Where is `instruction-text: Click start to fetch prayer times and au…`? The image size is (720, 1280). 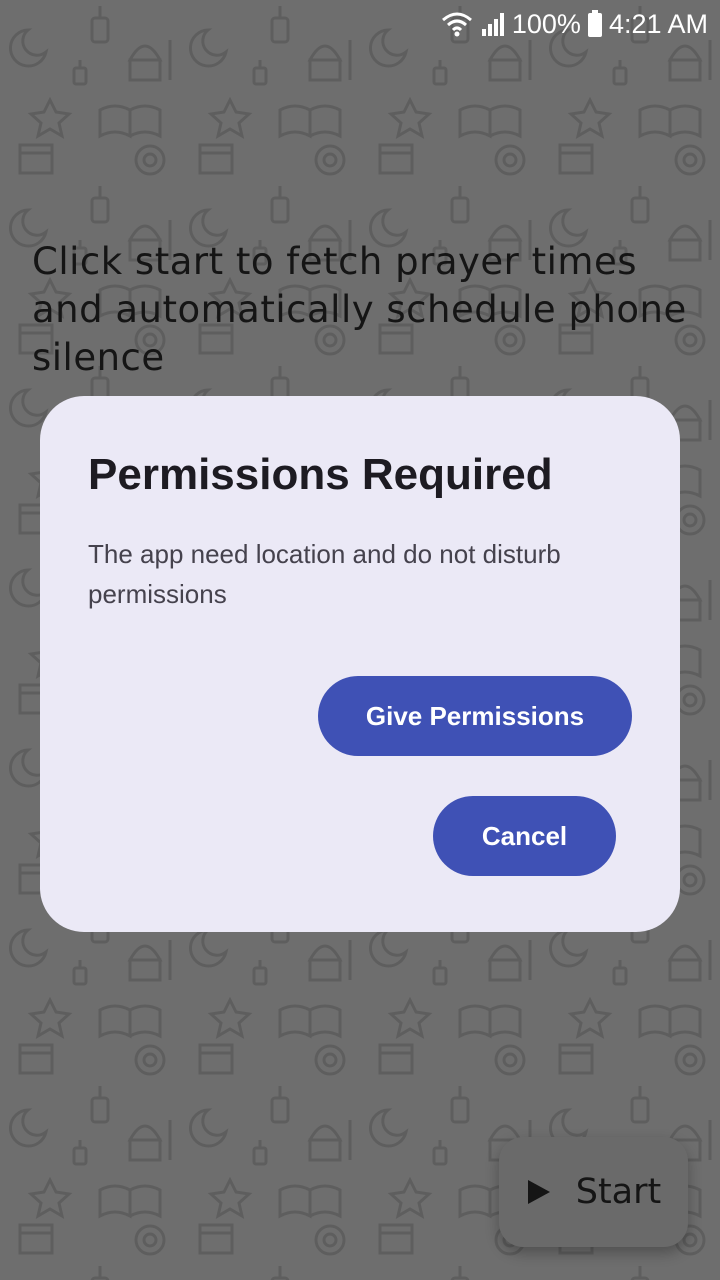
instruction-text: Click start to fetch prayer times and au… is located at coordinates (359, 309).